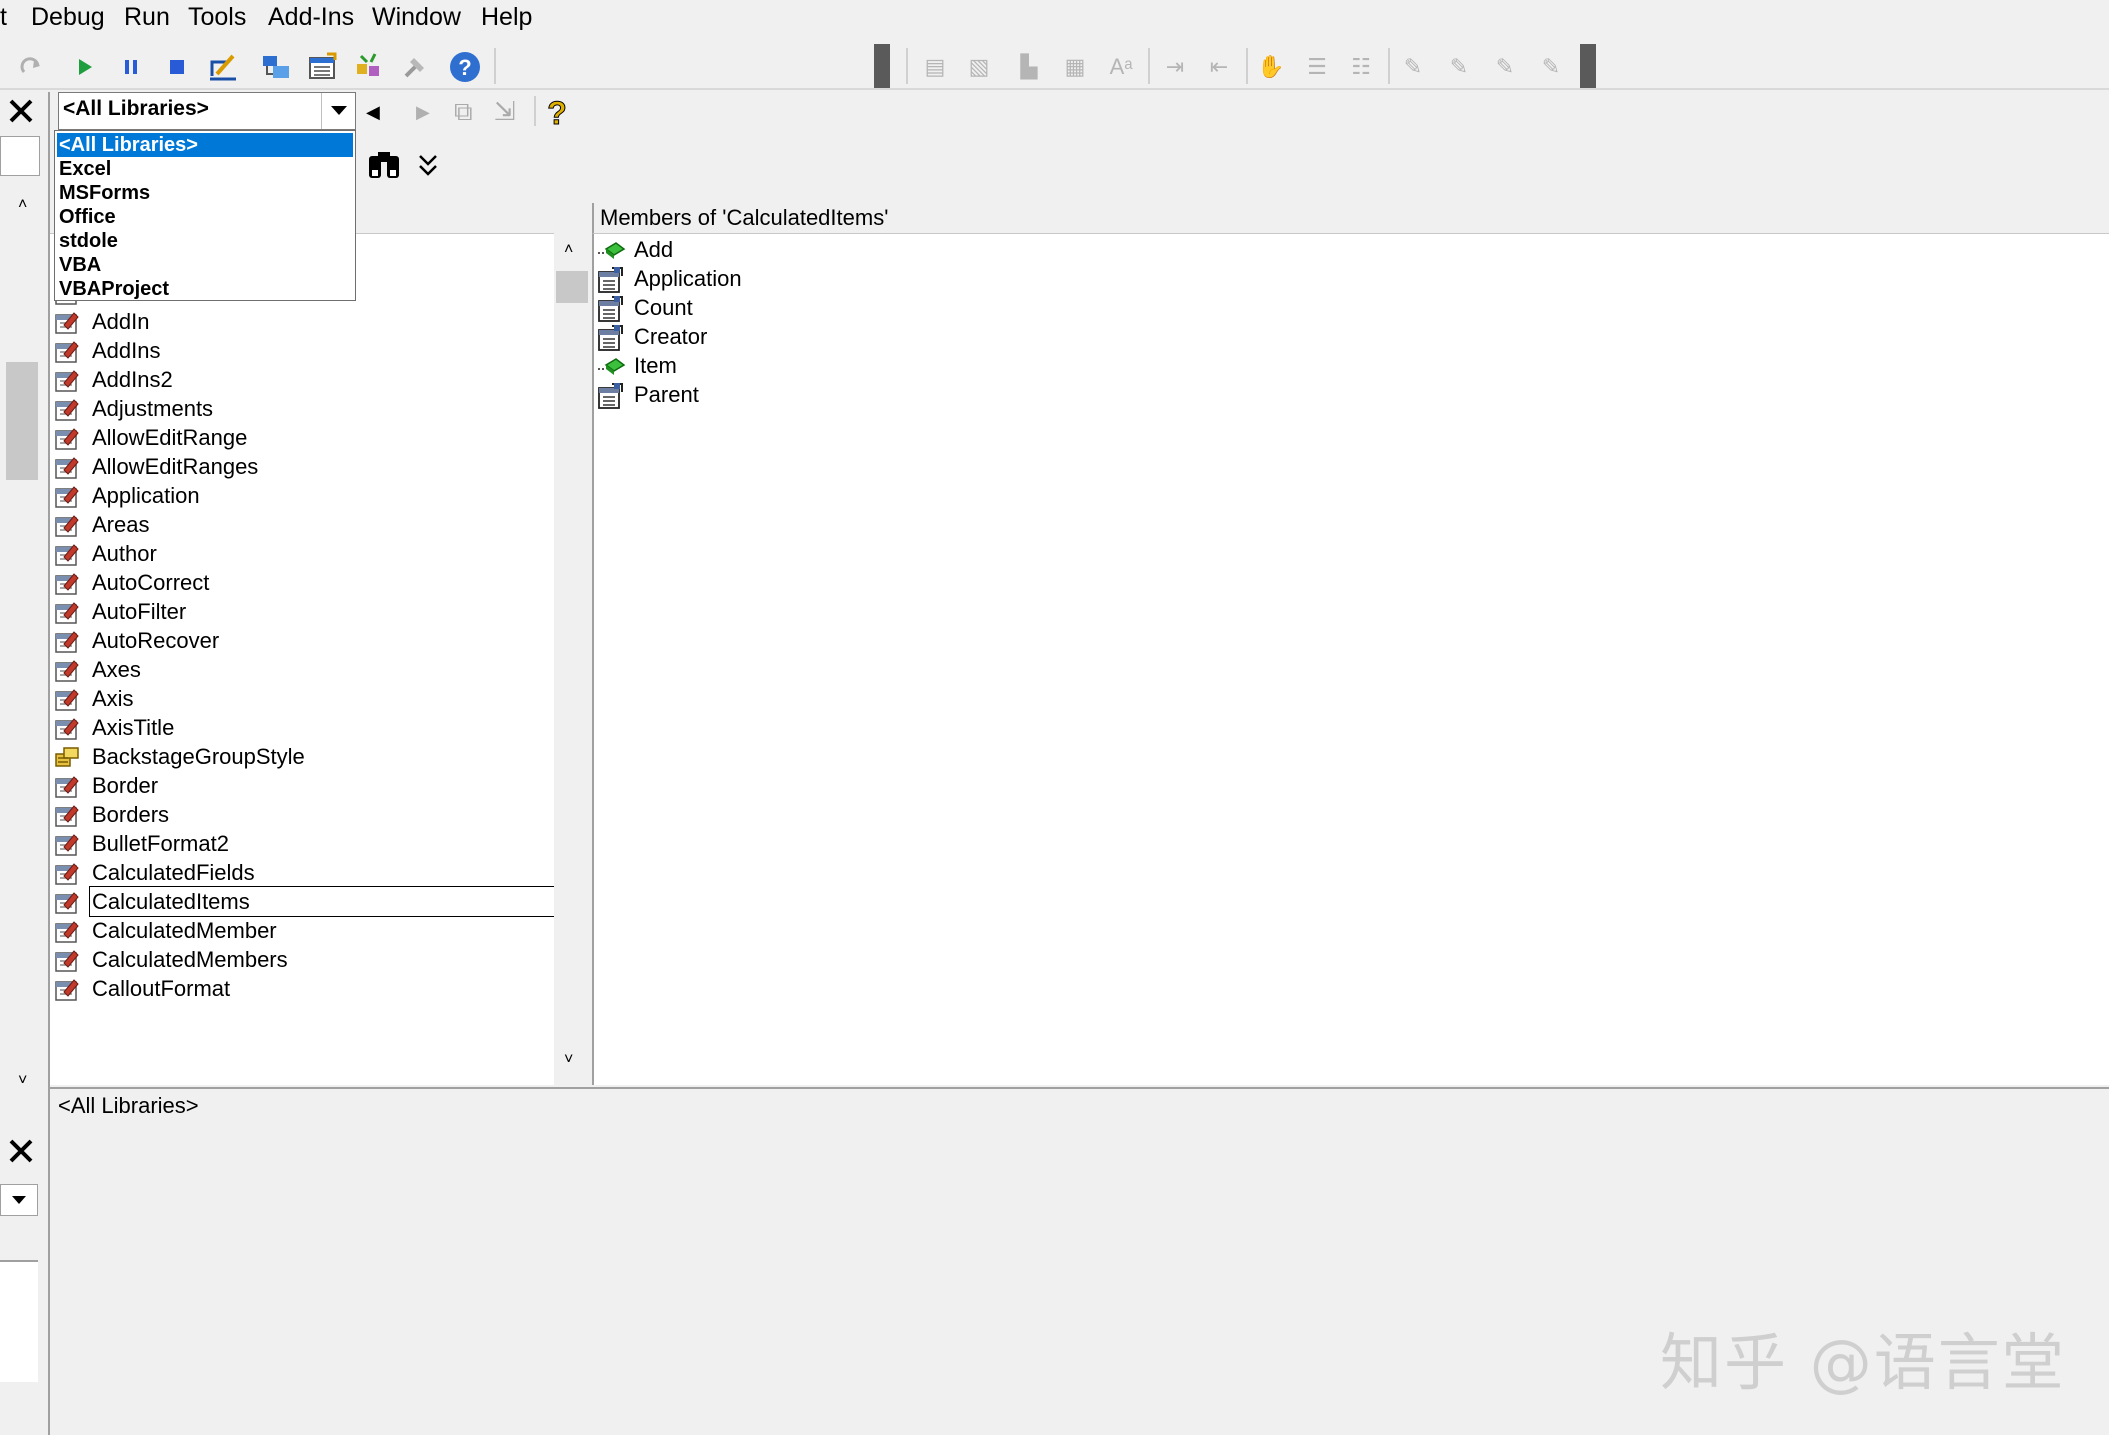 This screenshot has width=2109, height=1435. Describe the element at coordinates (1271, 67) in the screenshot. I see `toggle-breakpoint-icon: ✋` at that location.